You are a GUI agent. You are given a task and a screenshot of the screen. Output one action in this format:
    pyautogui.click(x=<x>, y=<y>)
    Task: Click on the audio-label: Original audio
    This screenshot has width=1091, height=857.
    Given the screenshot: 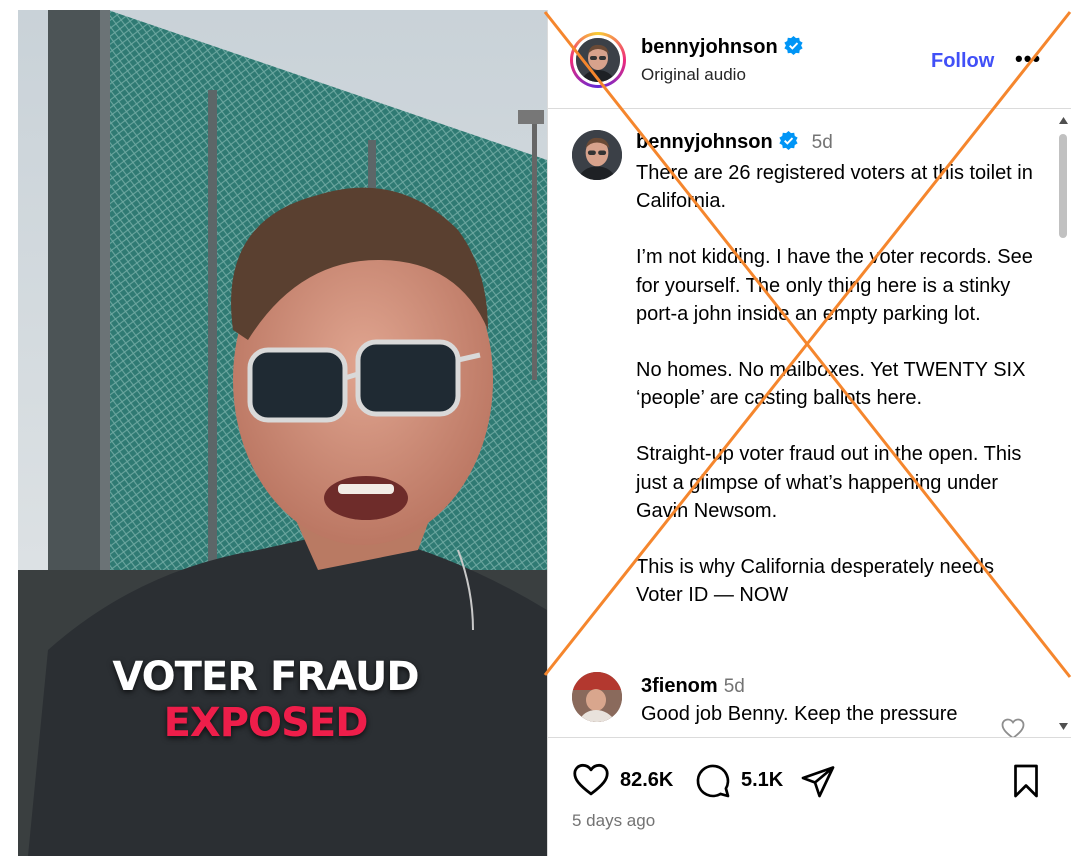 What is the action you would take?
    pyautogui.click(x=693, y=75)
    